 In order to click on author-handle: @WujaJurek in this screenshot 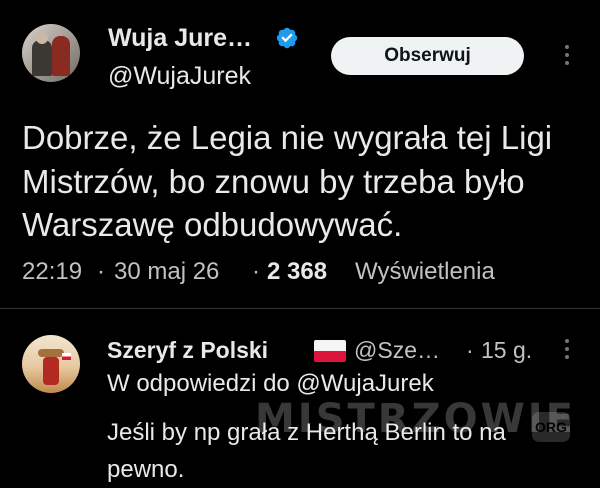, I will do `click(179, 76)`.